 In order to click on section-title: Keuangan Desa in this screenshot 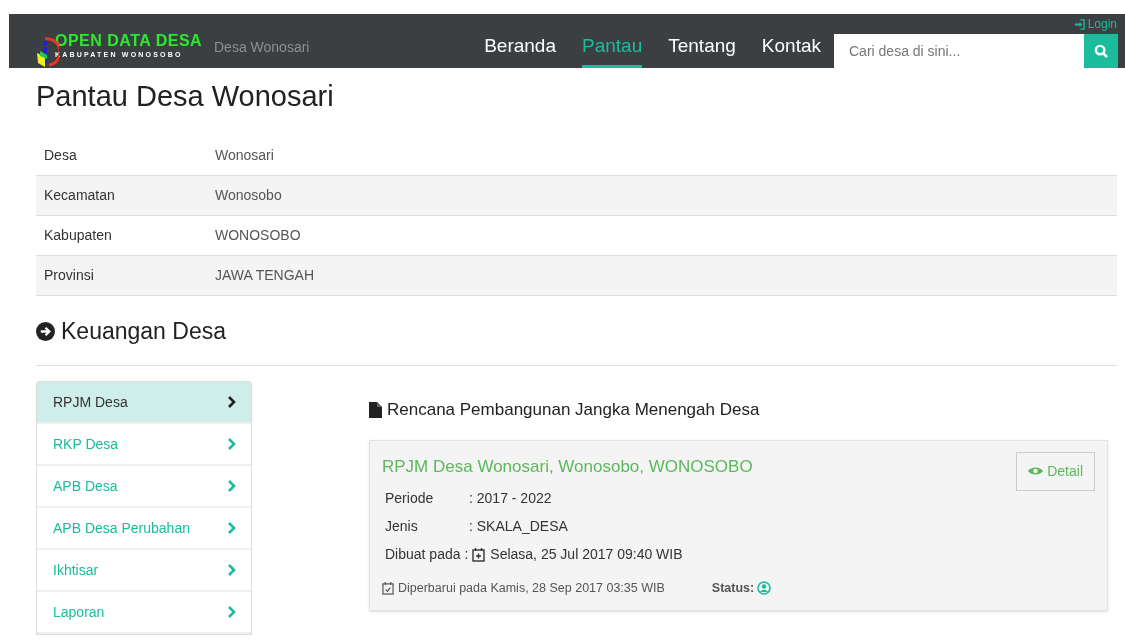, I will do `click(143, 331)`.